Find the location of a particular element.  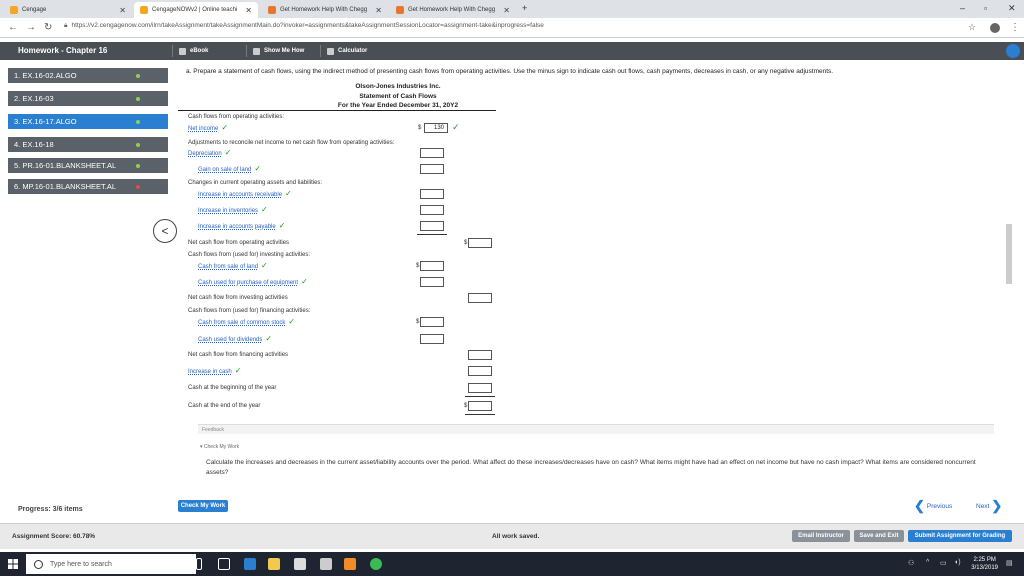

net-financing-label: Net cash flow from financing activities is located at coordinates (238, 355).